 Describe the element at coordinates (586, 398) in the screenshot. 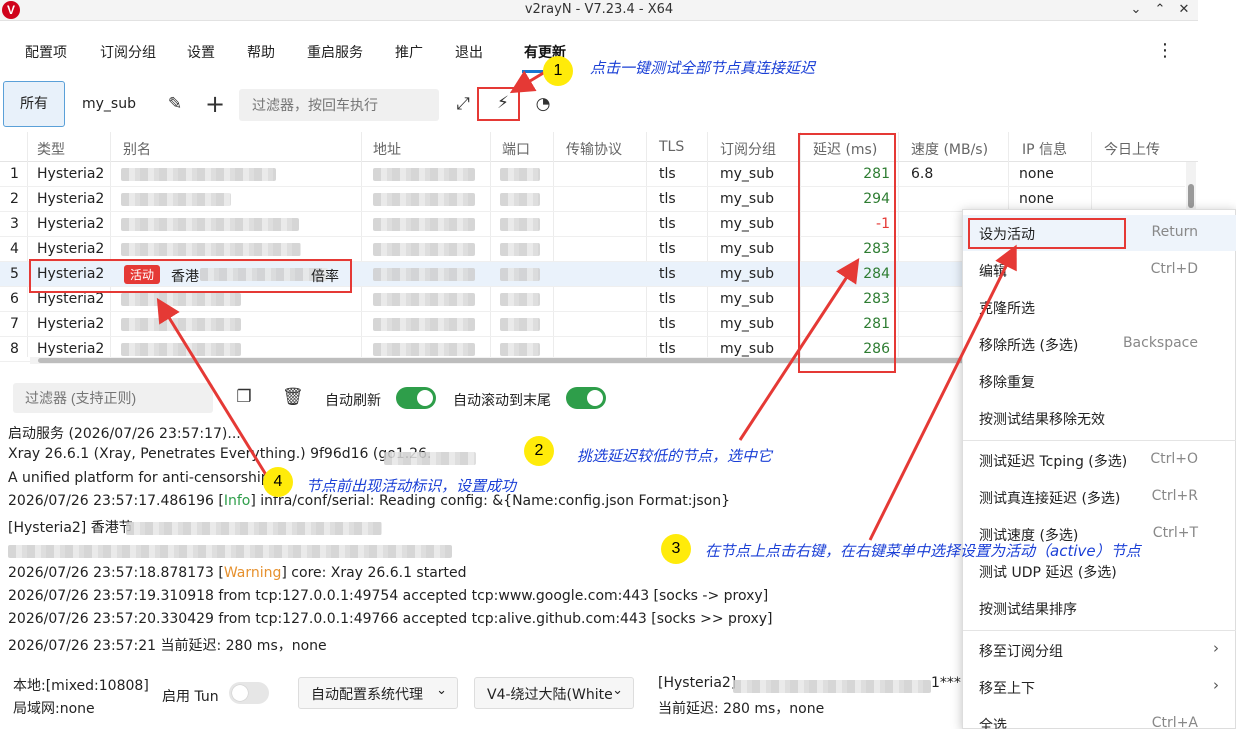

I see `auto-scroll-toggle` at that location.